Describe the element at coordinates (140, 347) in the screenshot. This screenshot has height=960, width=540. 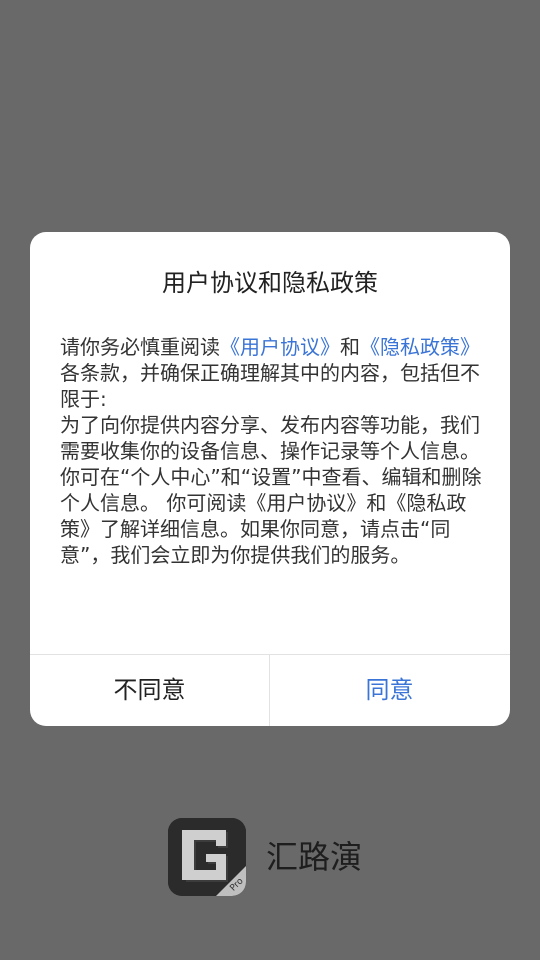
I see `body-text-intro: 请你务必慎重阅读` at that location.